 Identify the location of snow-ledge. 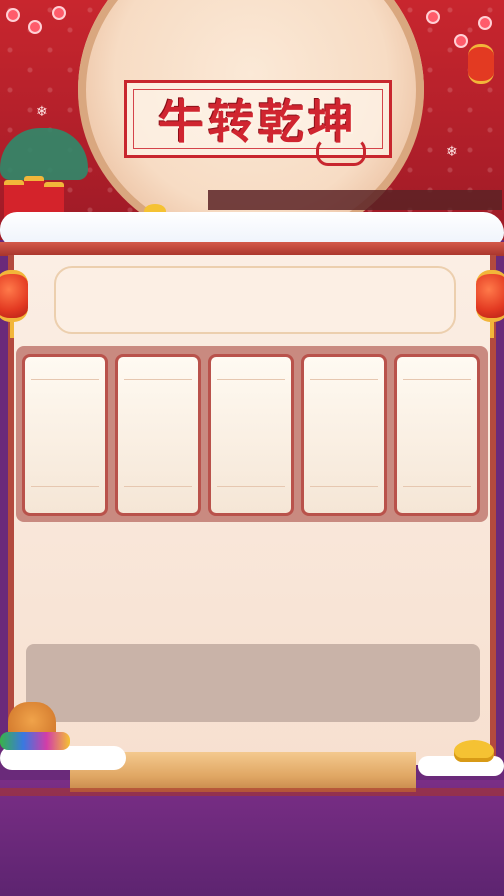
(252, 229).